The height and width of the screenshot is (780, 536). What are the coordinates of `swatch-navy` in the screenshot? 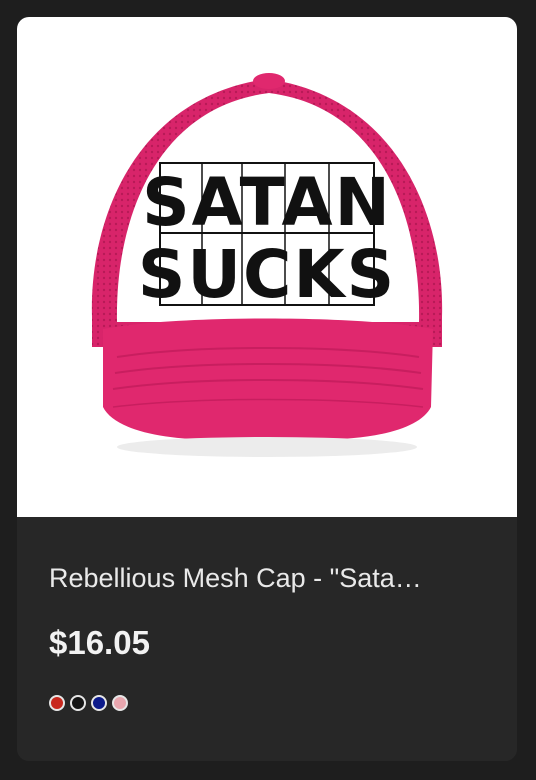 It's located at (99, 703).